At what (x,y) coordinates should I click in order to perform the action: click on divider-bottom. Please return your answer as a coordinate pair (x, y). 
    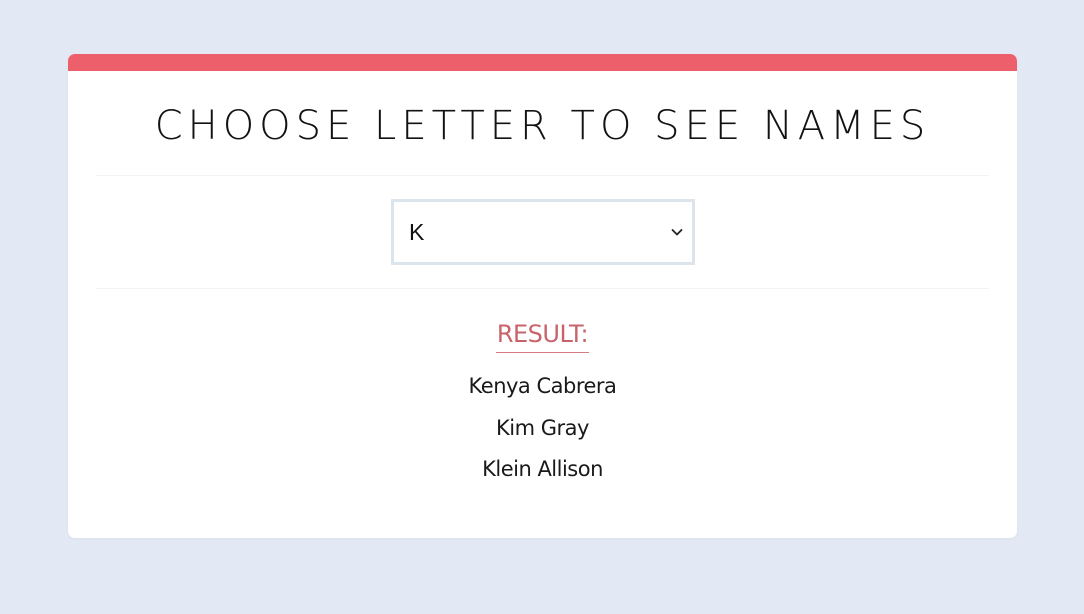
    Looking at the image, I should click on (542, 288).